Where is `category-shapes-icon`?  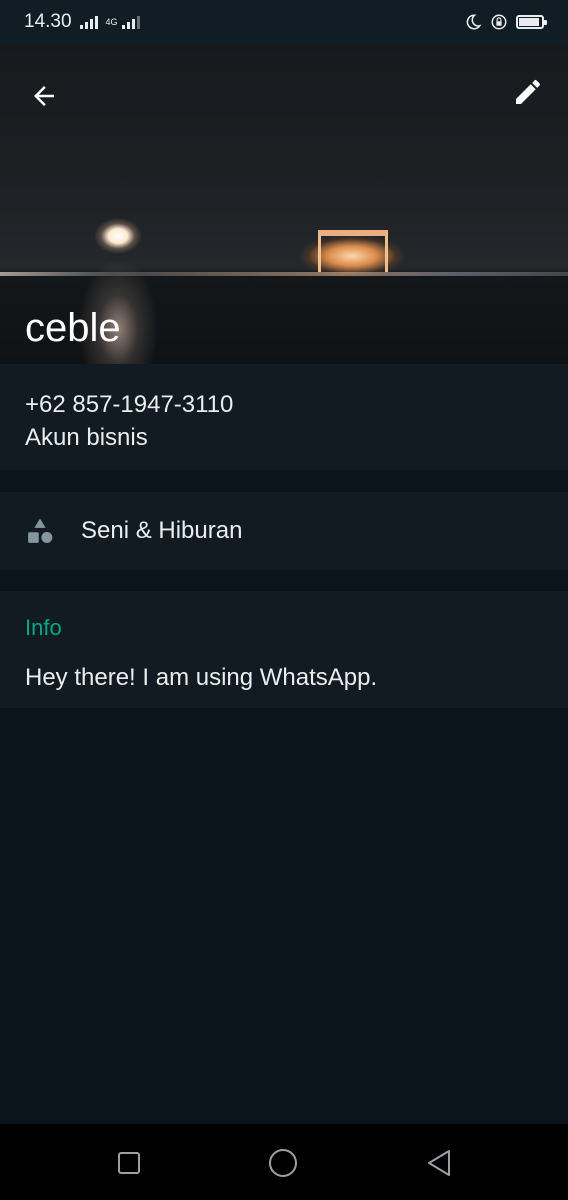
category-shapes-icon is located at coordinates (40, 530).